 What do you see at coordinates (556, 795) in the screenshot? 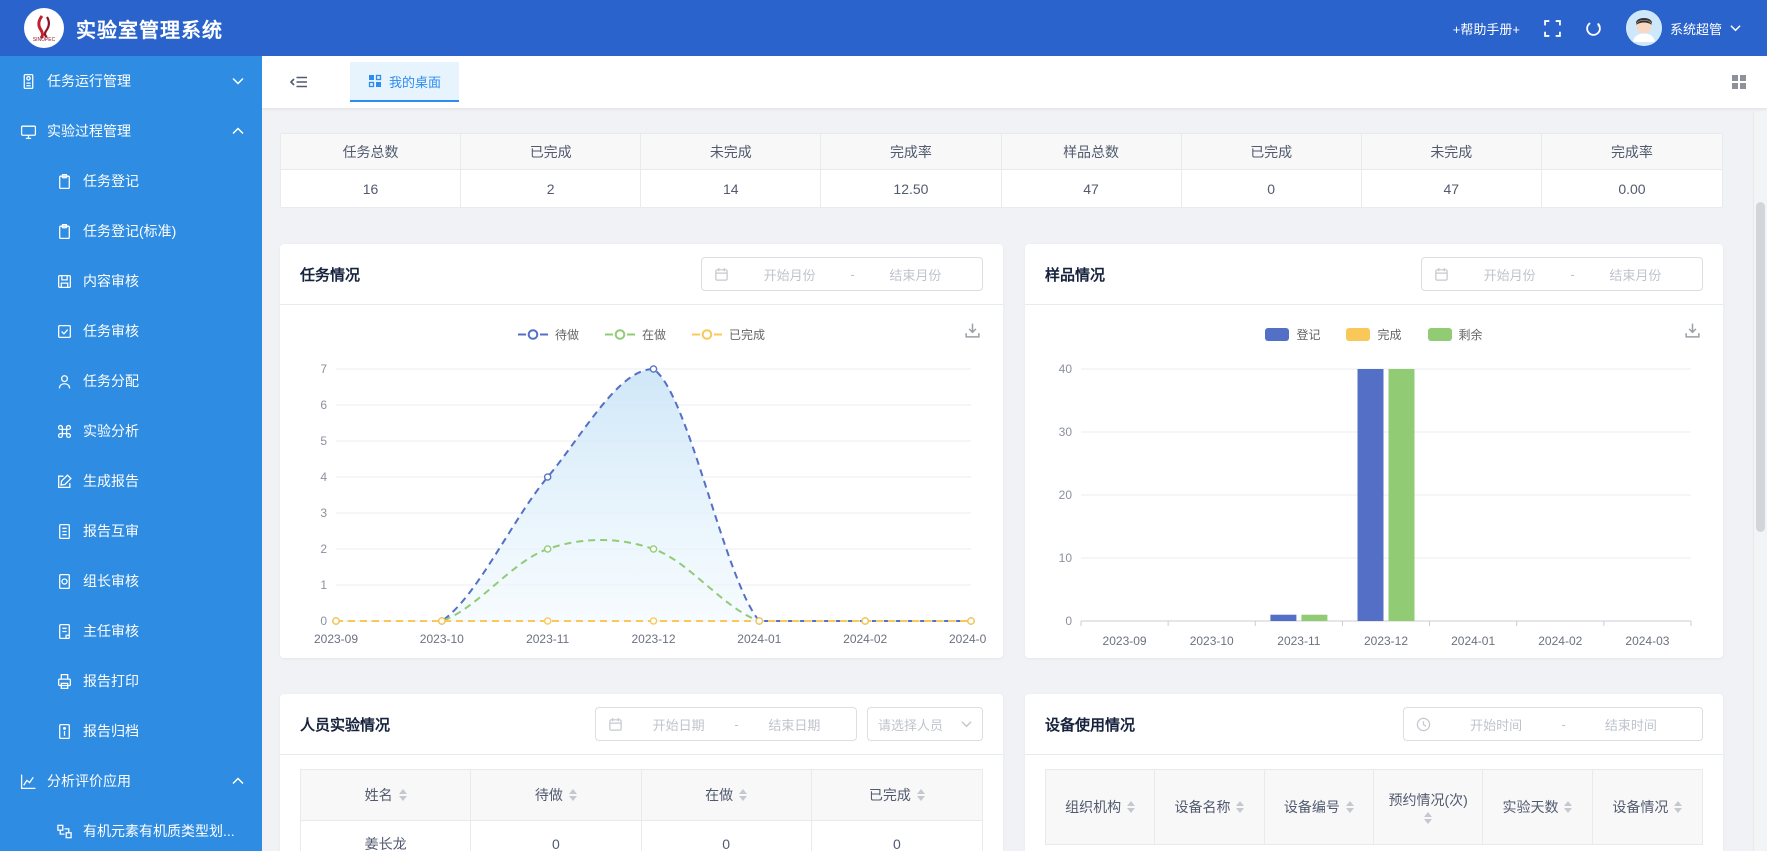
I see `column-header: 待做` at bounding box center [556, 795].